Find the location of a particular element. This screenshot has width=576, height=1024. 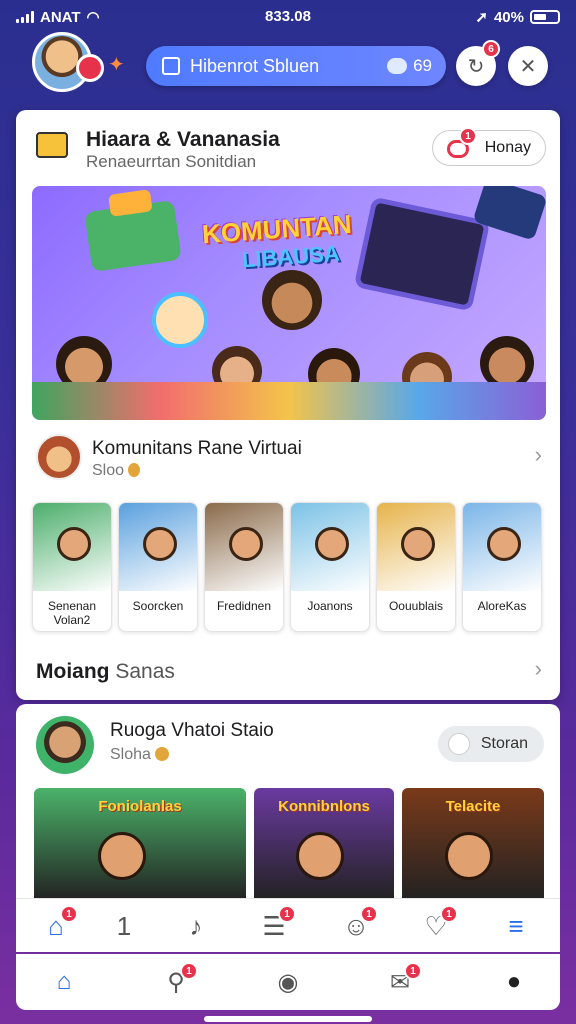

media-label: Foniolanlas is located at coordinates (140, 806).